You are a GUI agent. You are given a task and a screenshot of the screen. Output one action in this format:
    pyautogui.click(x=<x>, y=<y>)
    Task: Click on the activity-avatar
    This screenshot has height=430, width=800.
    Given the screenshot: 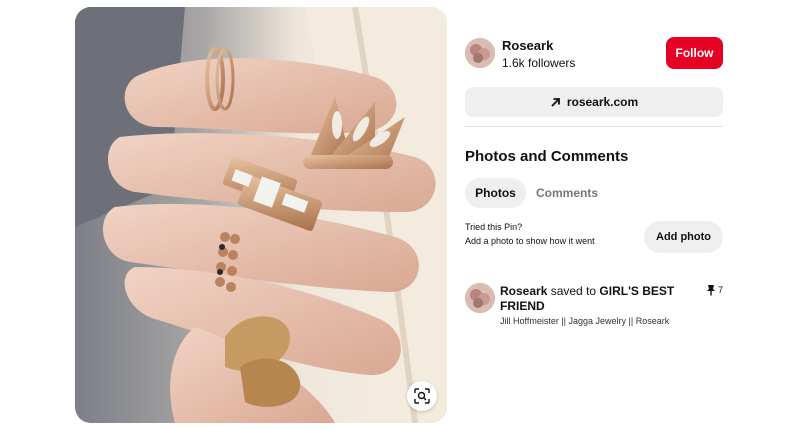 What is the action you would take?
    pyautogui.click(x=480, y=298)
    